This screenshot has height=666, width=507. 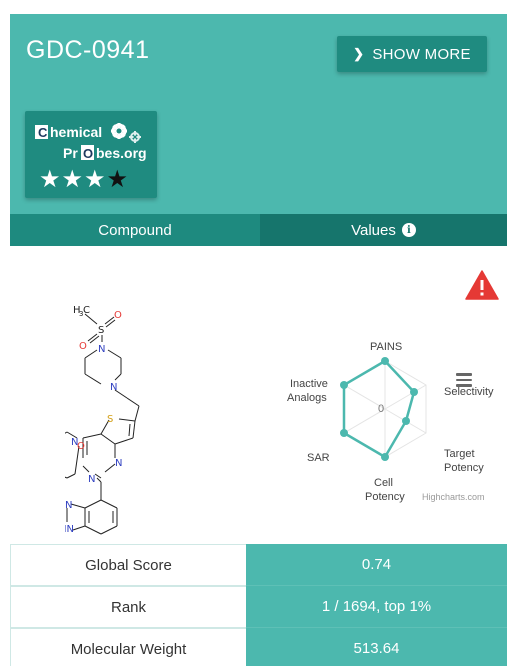 What do you see at coordinates (376, 565) in the screenshot?
I see `row-value: 0.74` at bounding box center [376, 565].